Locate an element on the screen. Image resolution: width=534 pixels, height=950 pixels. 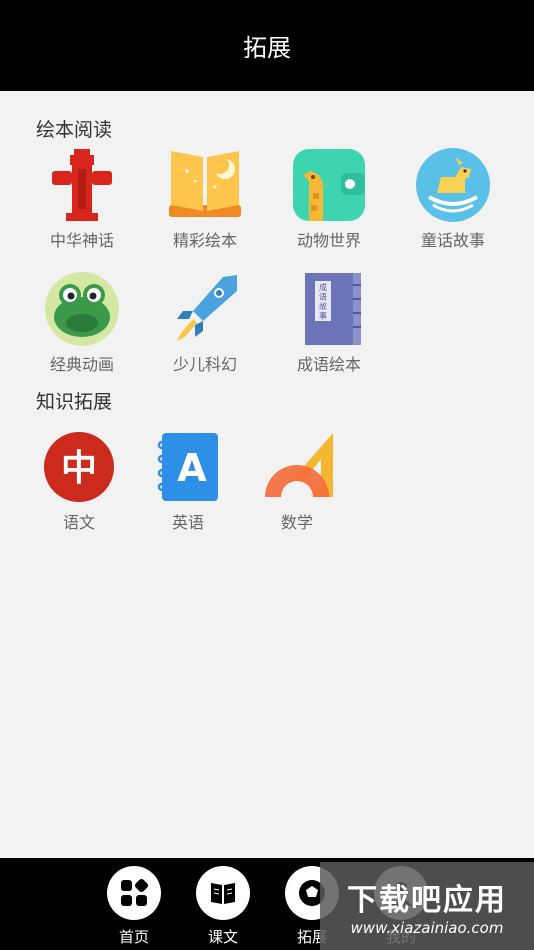
page-title: 拓展 is located at coordinates (267, 48).